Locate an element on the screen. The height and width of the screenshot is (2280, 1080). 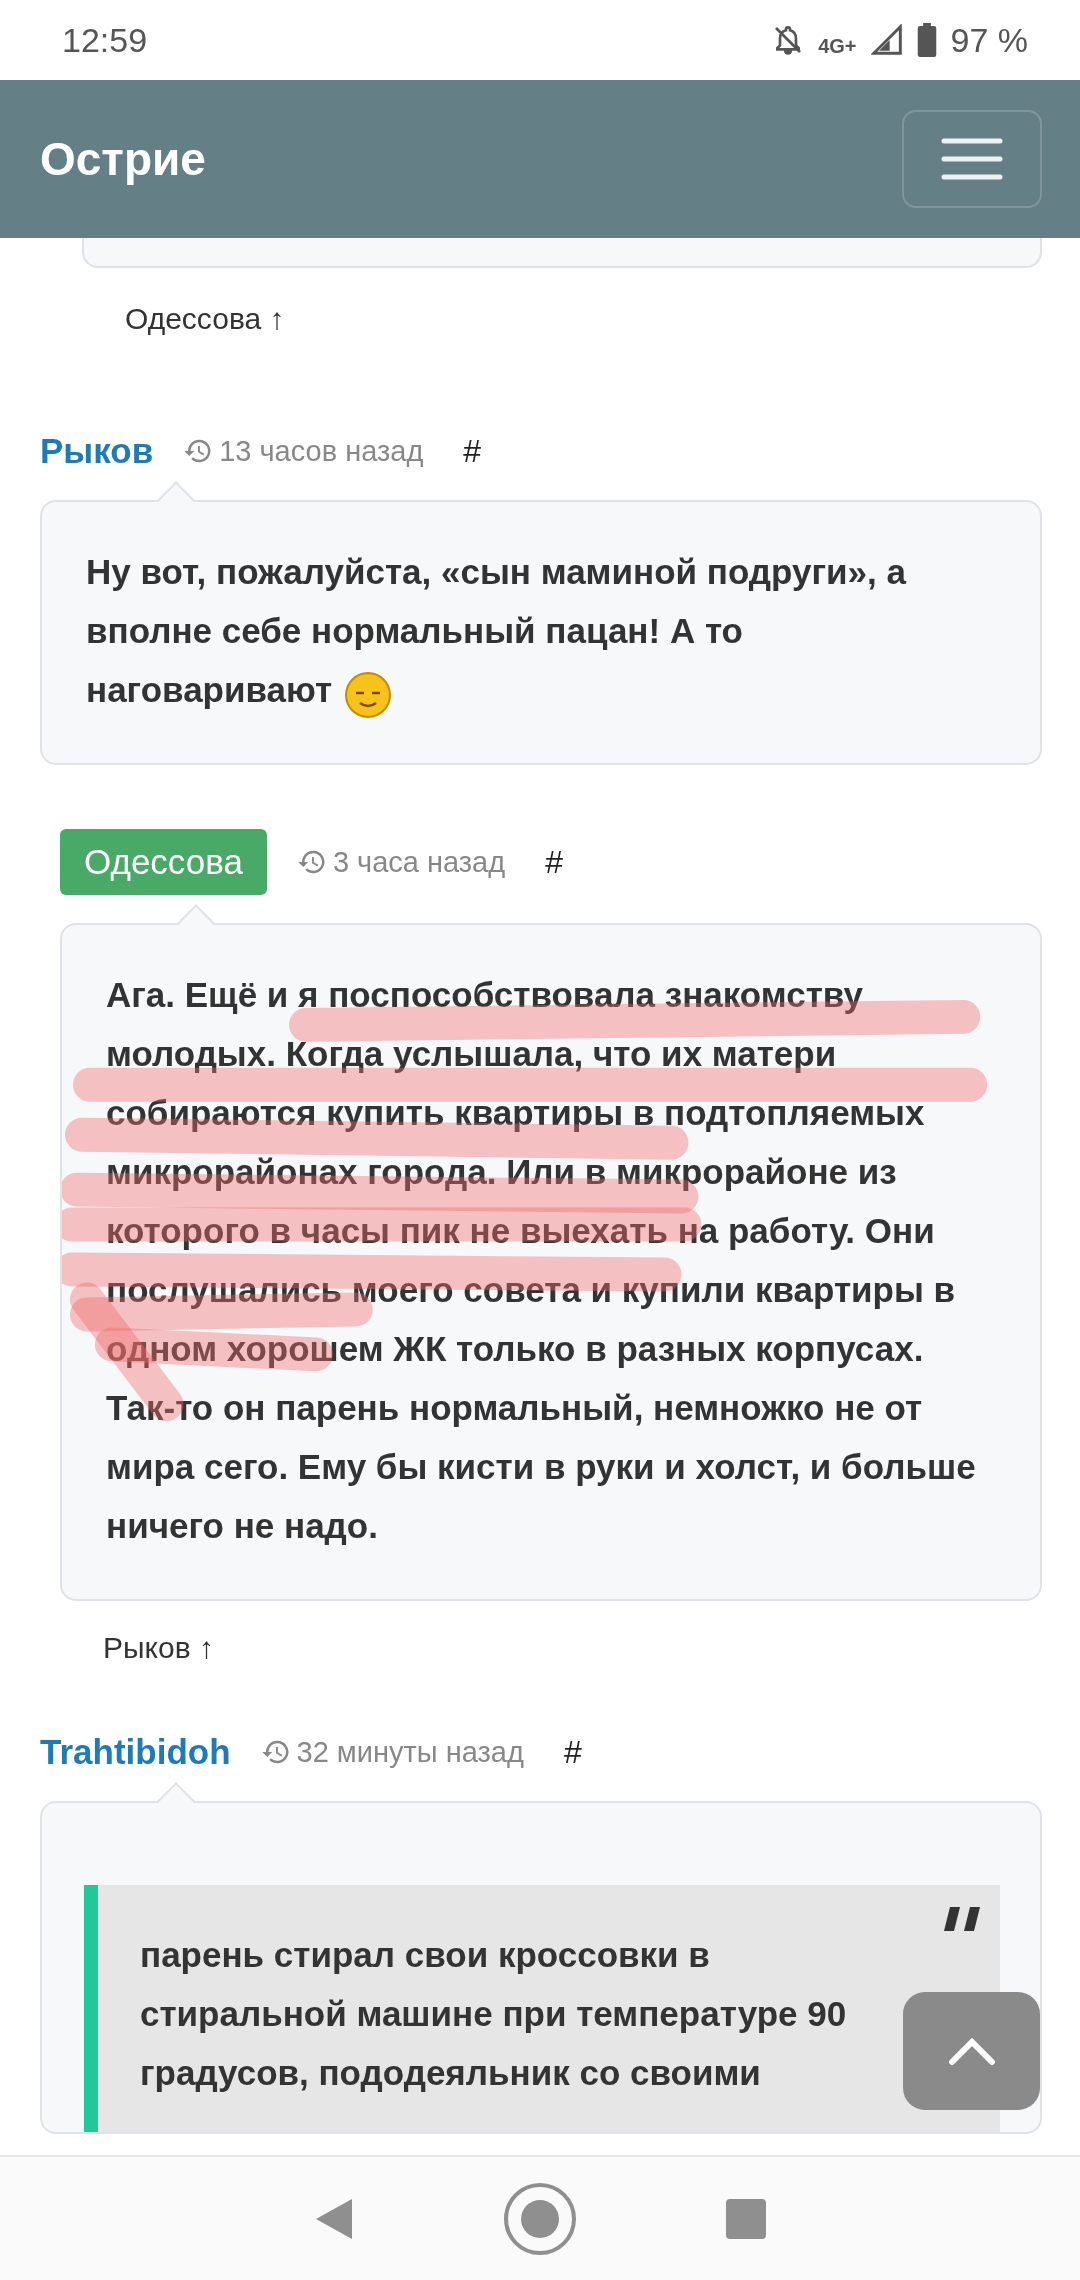
comment-text: Ну вот, пожалуйста, «сын маминой подруги», а вполне себе нормальный пацан! А то наговаривают is located at coordinates (542, 630).